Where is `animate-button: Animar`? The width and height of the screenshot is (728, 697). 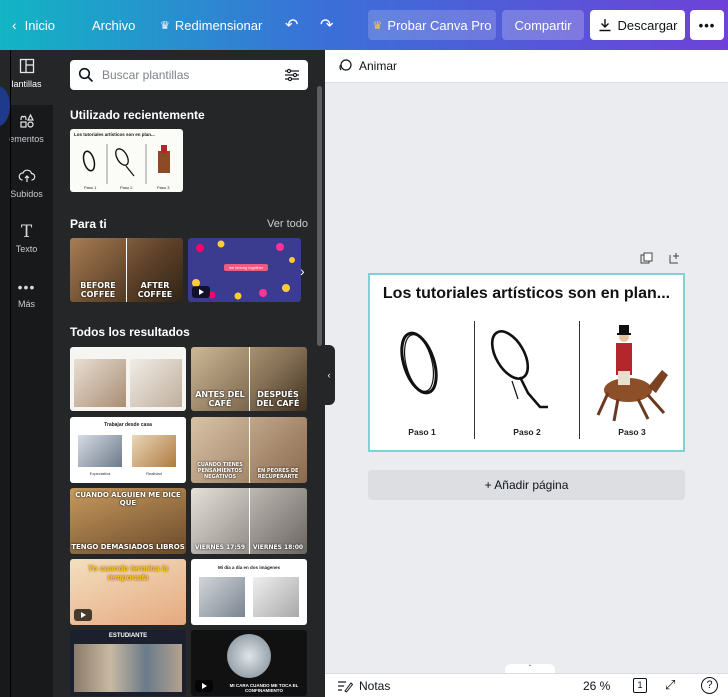
animate-button: Animar is located at coordinates (378, 66).